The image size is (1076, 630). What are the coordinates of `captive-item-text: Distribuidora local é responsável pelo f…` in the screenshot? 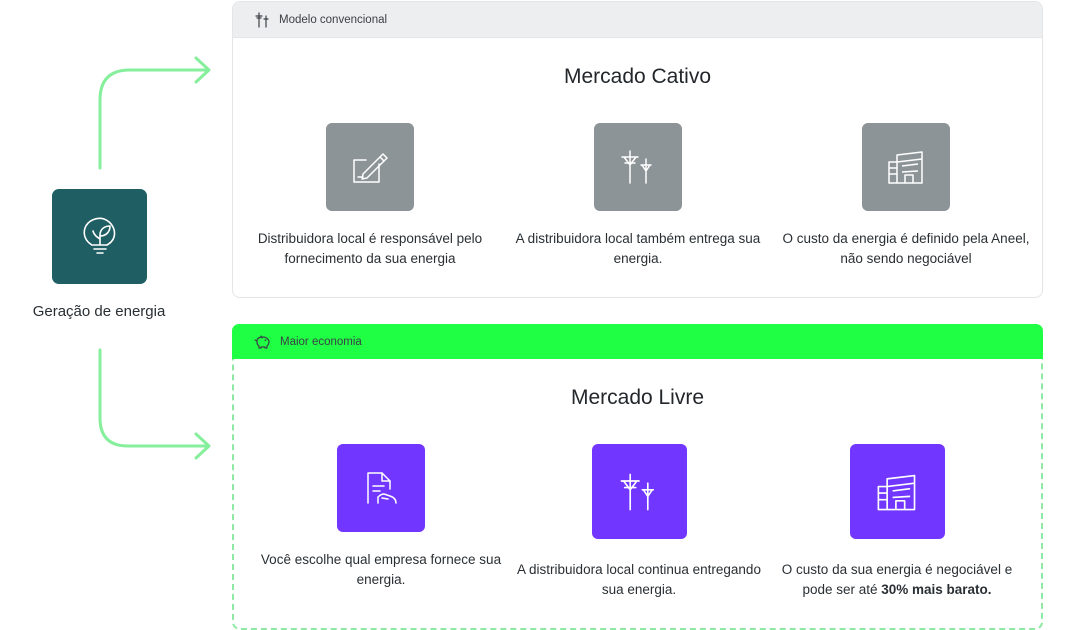 It's located at (370, 248).